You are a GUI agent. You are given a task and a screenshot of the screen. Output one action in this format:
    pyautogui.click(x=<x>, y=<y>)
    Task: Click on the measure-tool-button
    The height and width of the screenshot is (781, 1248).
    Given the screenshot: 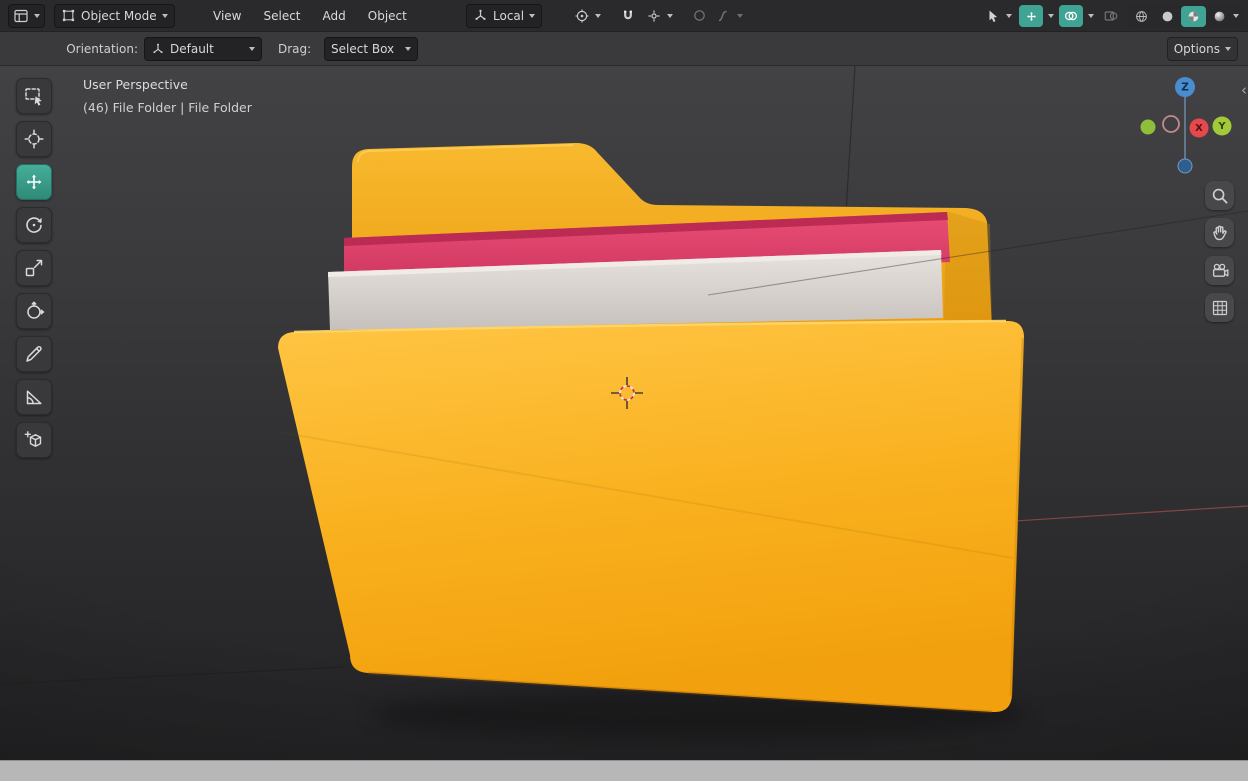 What is the action you would take?
    pyautogui.click(x=34, y=397)
    